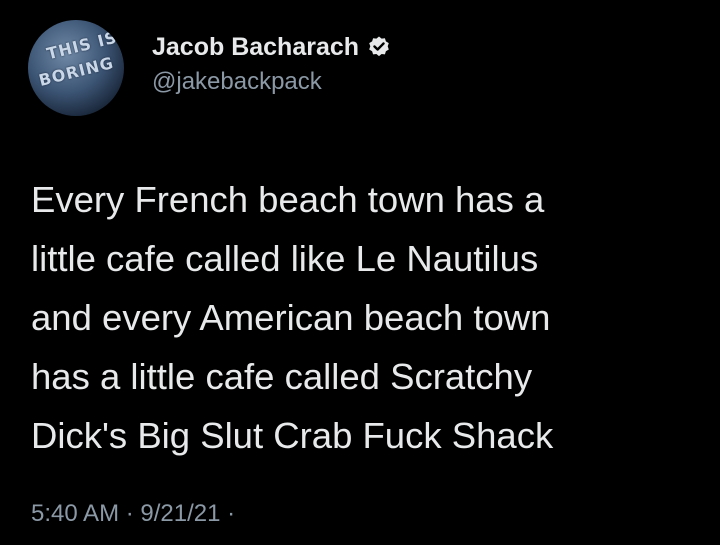 Image resolution: width=720 pixels, height=545 pixels. I want to click on tweet-time: 5:40 AM, so click(75, 514).